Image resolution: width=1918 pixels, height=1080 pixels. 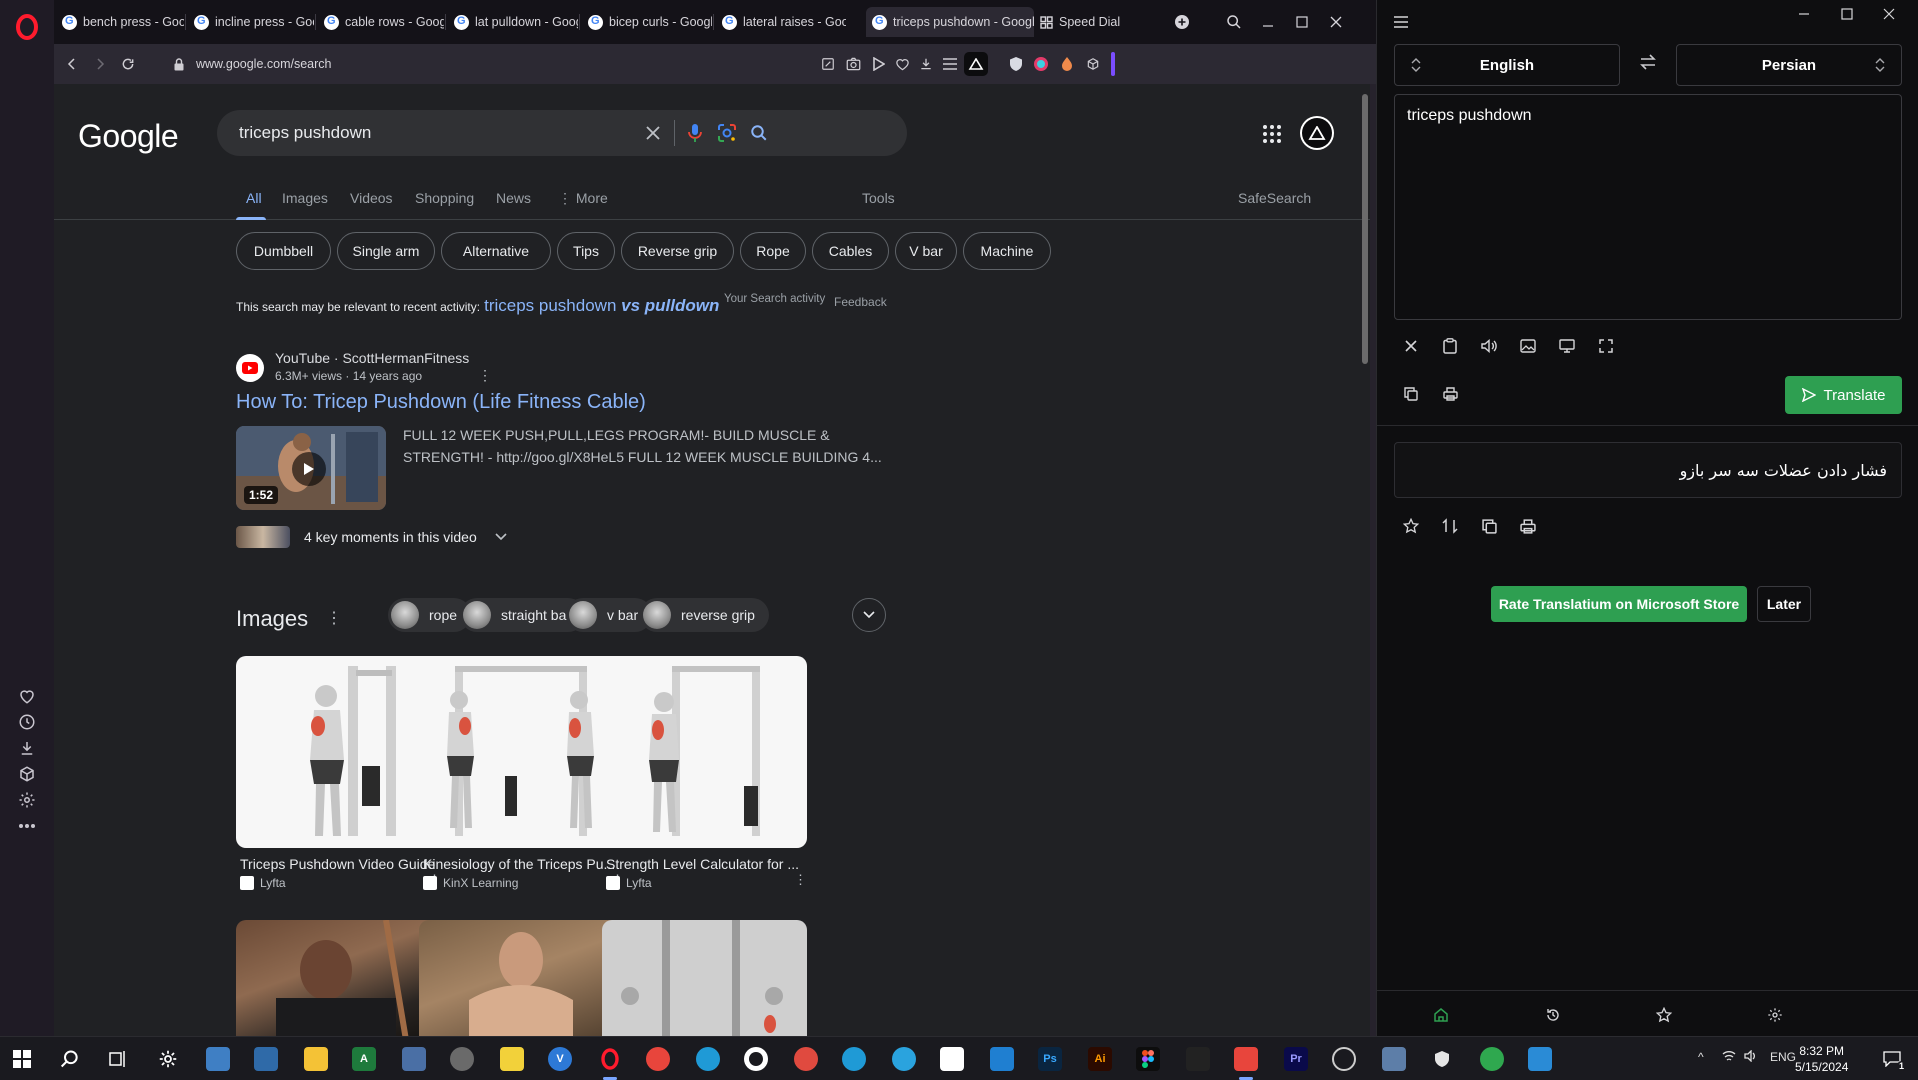 I want to click on phrasebook-star-icon, so click(x=1664, y=1015).